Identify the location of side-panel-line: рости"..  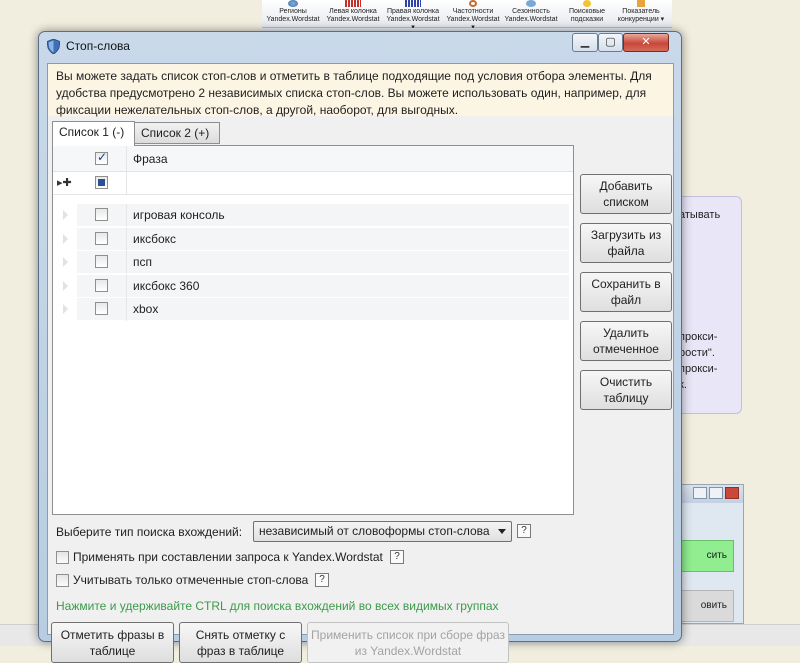
(697, 353).